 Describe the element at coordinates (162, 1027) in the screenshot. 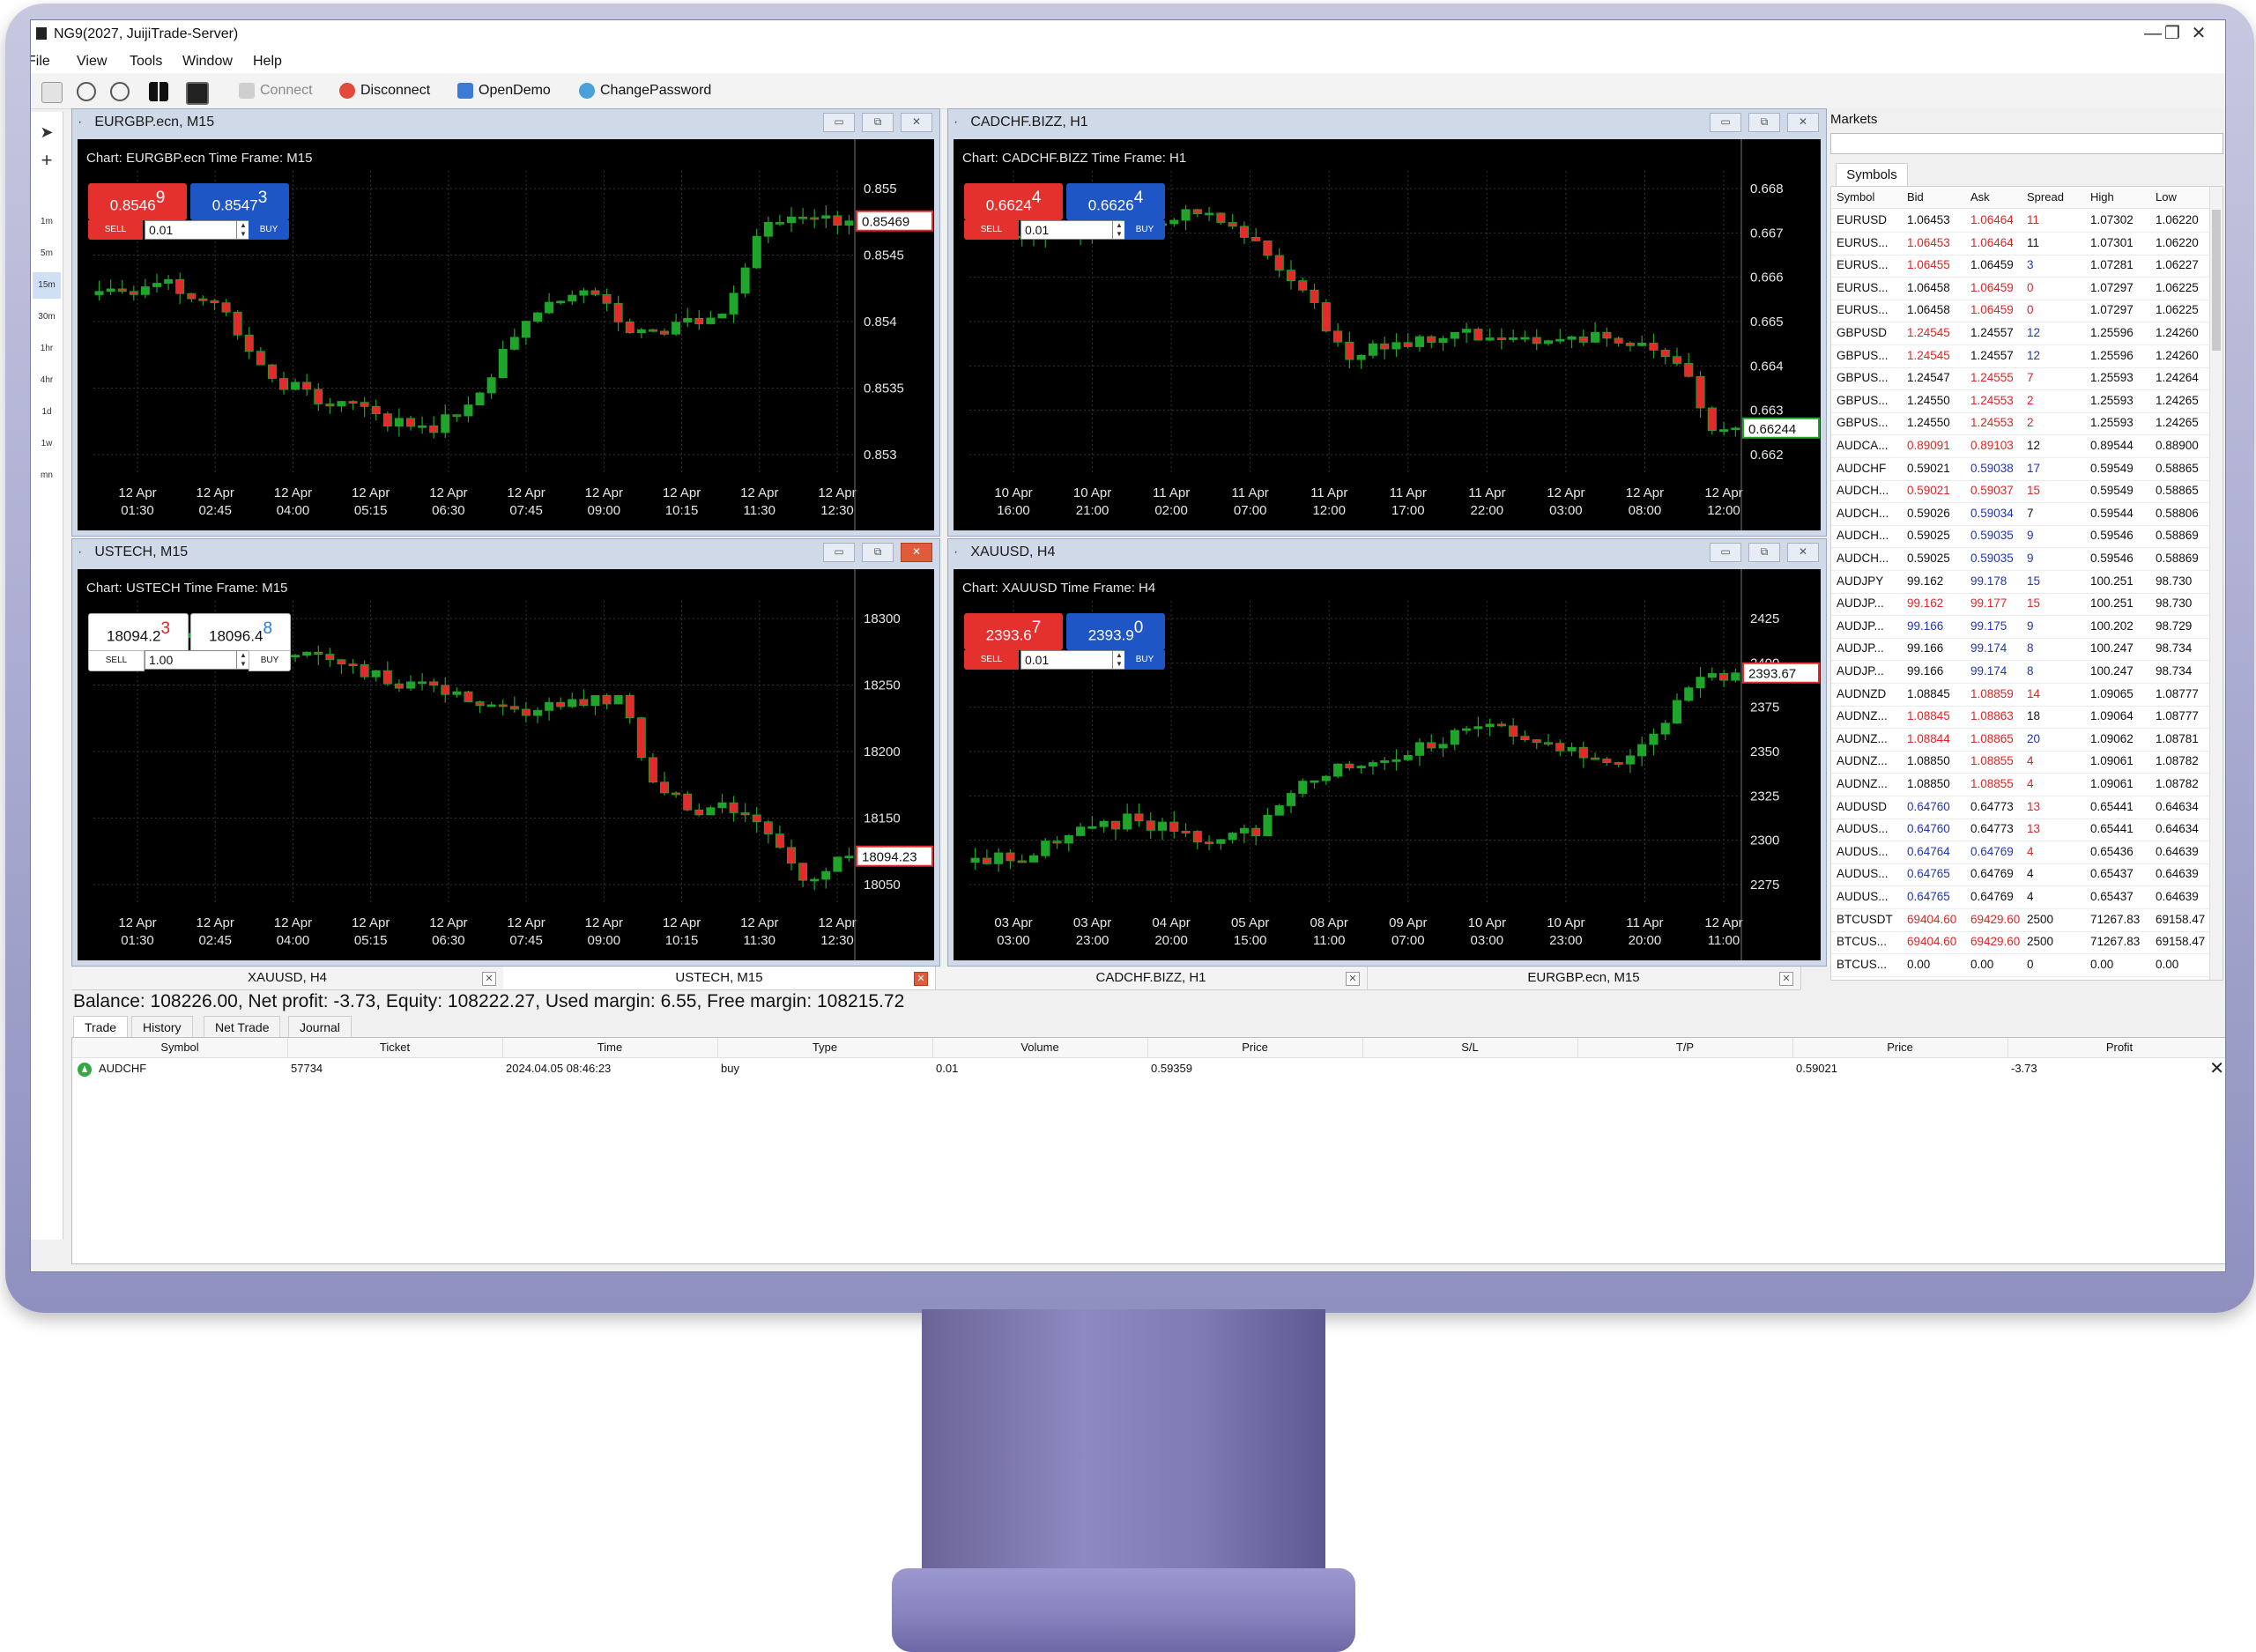

I see `tab-history: History` at that location.